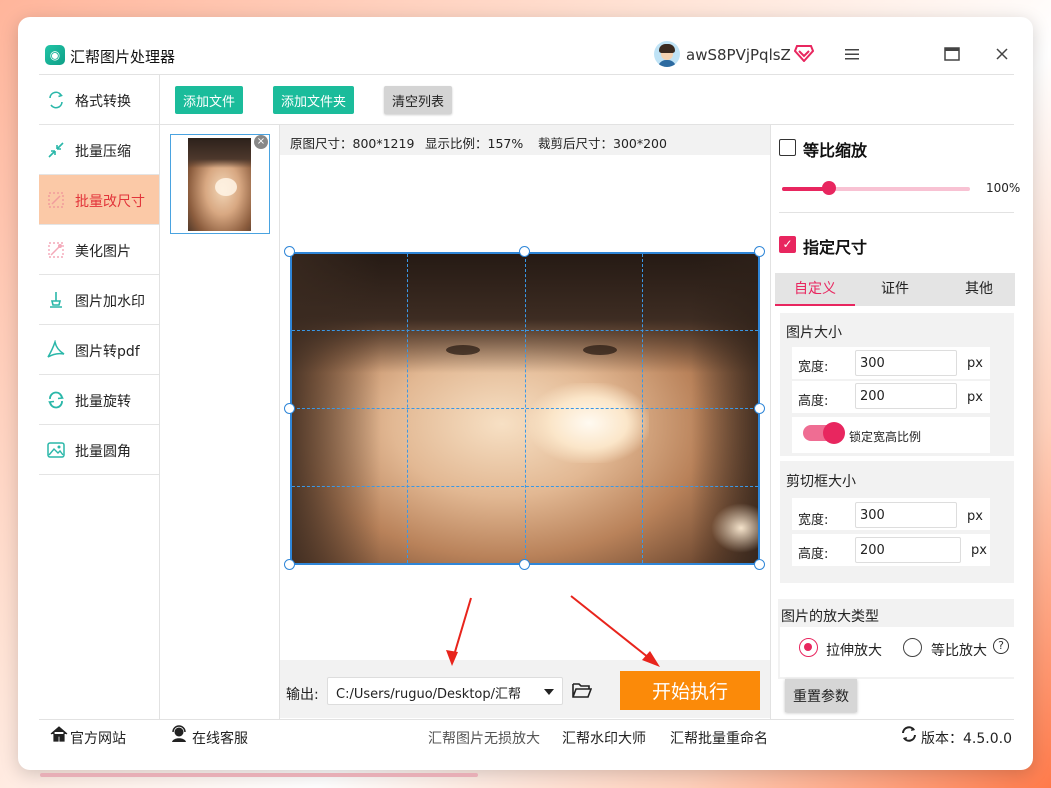 The height and width of the screenshot is (788, 1051). Describe the element at coordinates (302, 695) in the screenshot. I see `output-label: 输出:` at that location.